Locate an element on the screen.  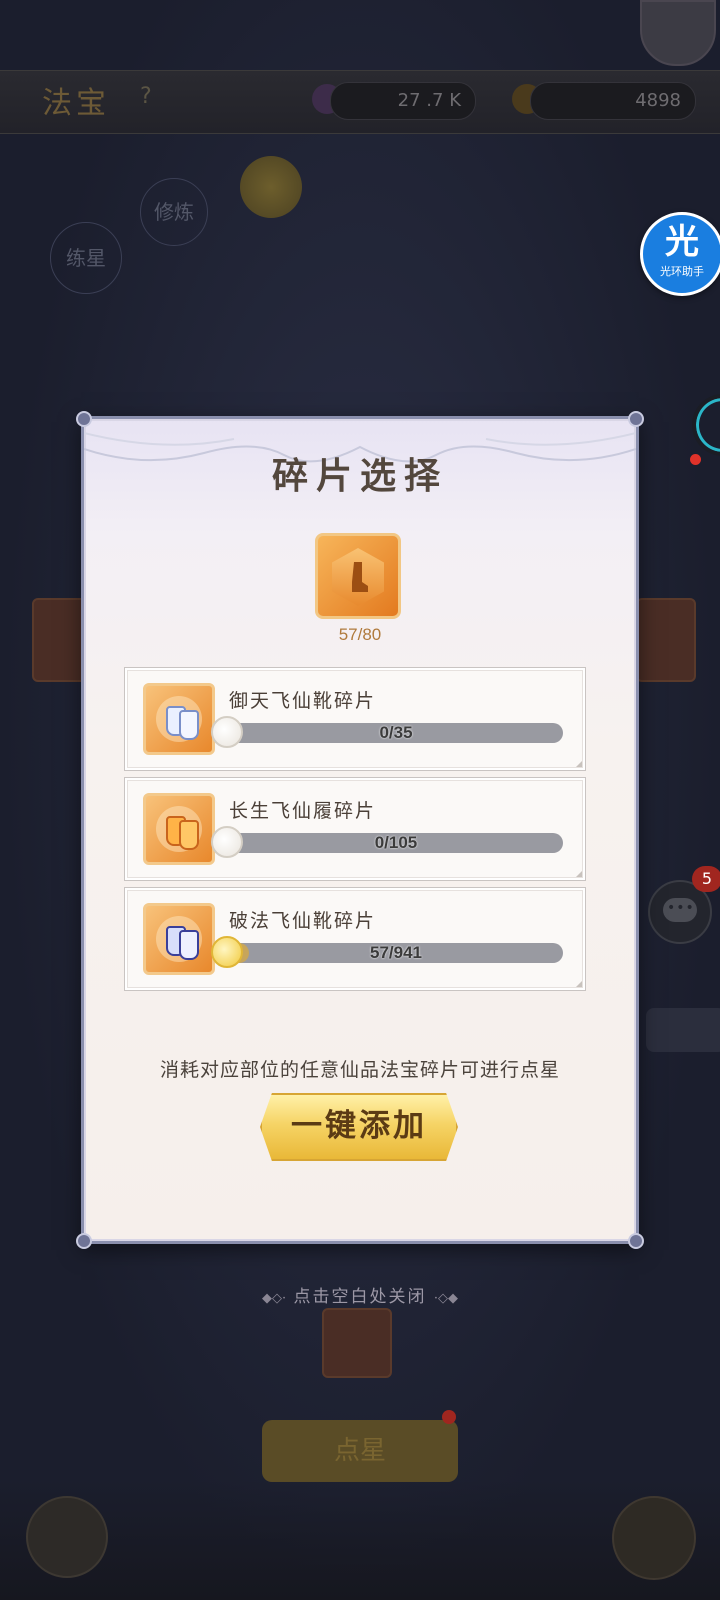
halo-glyph: 光 is located at coordinates (682, 242).